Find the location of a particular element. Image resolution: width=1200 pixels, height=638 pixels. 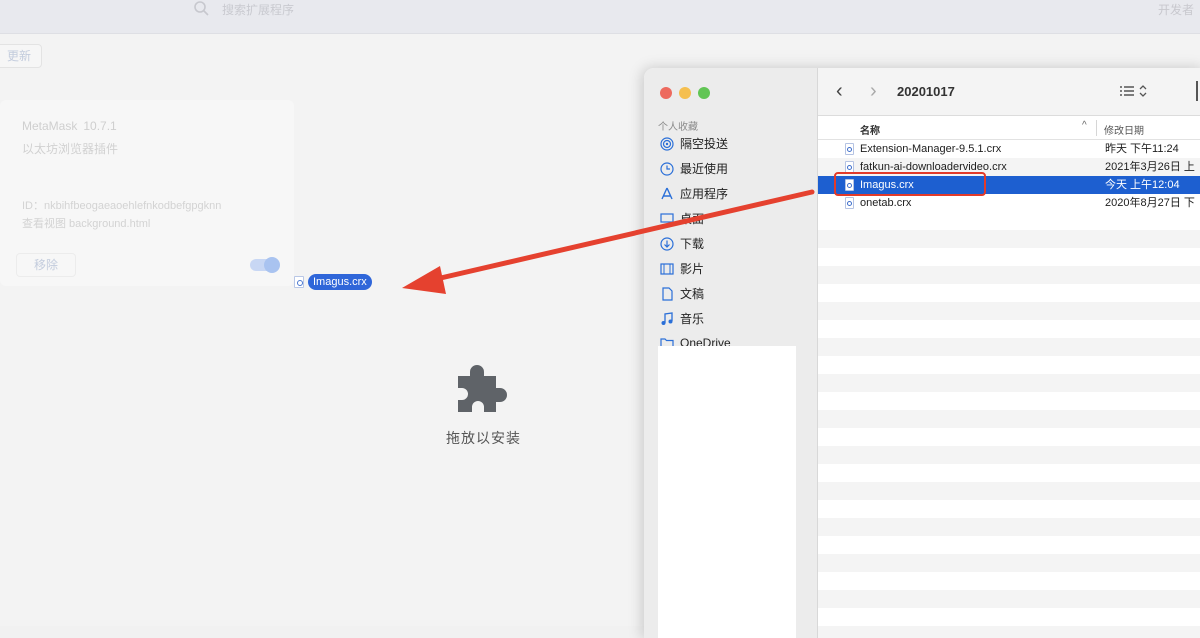

sidebar-item-label: 影片 is located at coordinates (692, 269).